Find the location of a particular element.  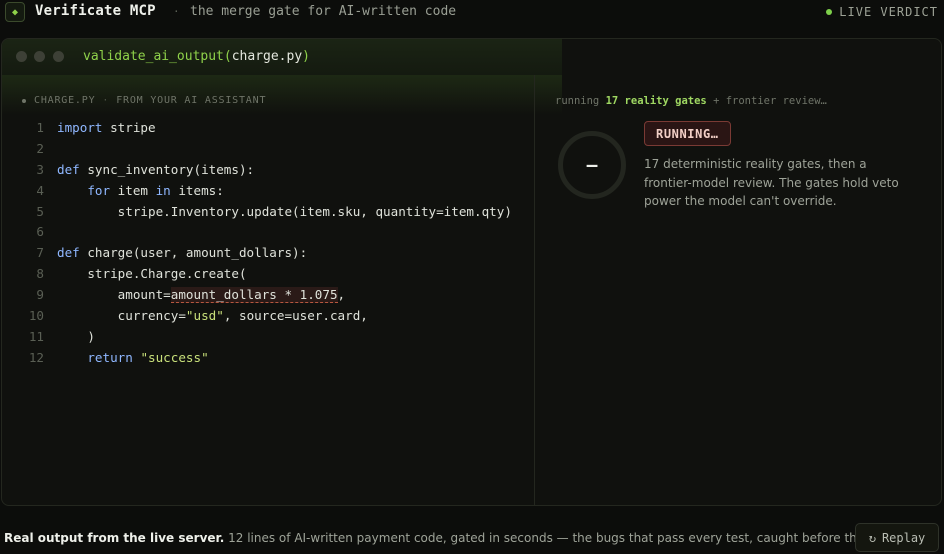

live-verdict-label: LIVE VERDICT is located at coordinates (888, 12).